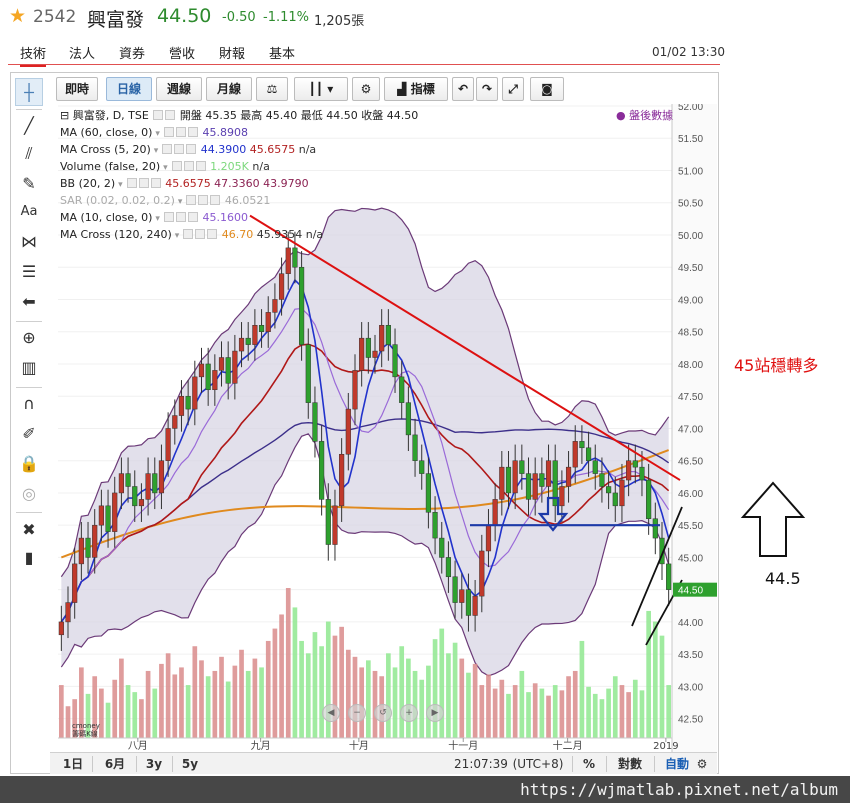 The height and width of the screenshot is (803, 850). I want to click on undo-icon: ↶, so click(463, 89).